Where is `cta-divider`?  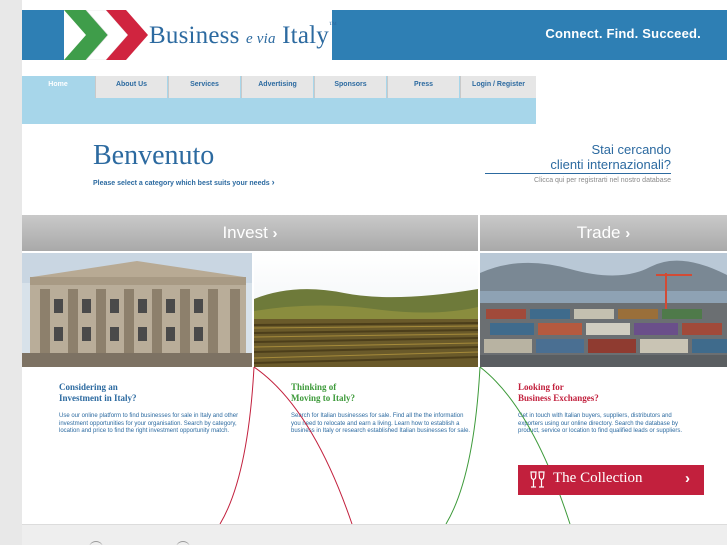 cta-divider is located at coordinates (578, 173).